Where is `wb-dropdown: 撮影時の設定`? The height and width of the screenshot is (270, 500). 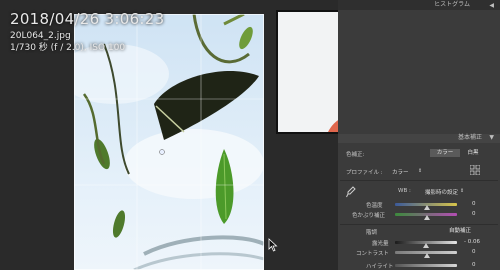
wb-dropdown: 撮影時の設定 is located at coordinates (441, 192).